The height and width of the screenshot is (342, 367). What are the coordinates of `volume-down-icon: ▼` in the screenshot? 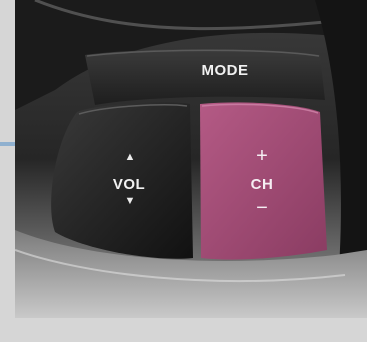 It's located at (130, 201).